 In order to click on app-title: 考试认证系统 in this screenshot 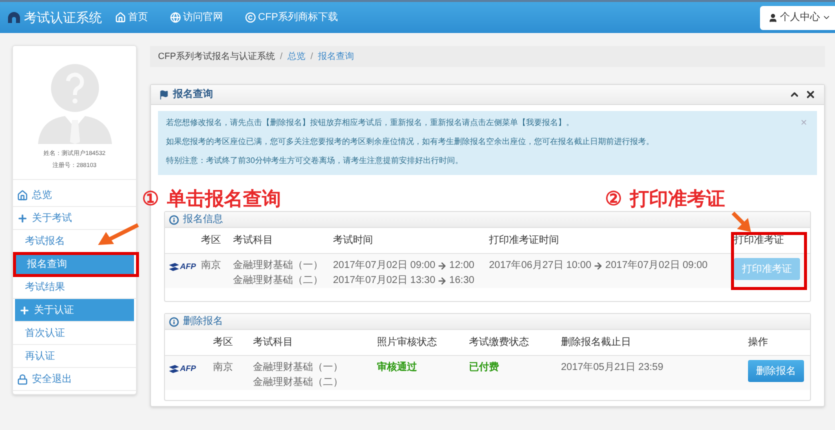, I will do `click(63, 17)`.